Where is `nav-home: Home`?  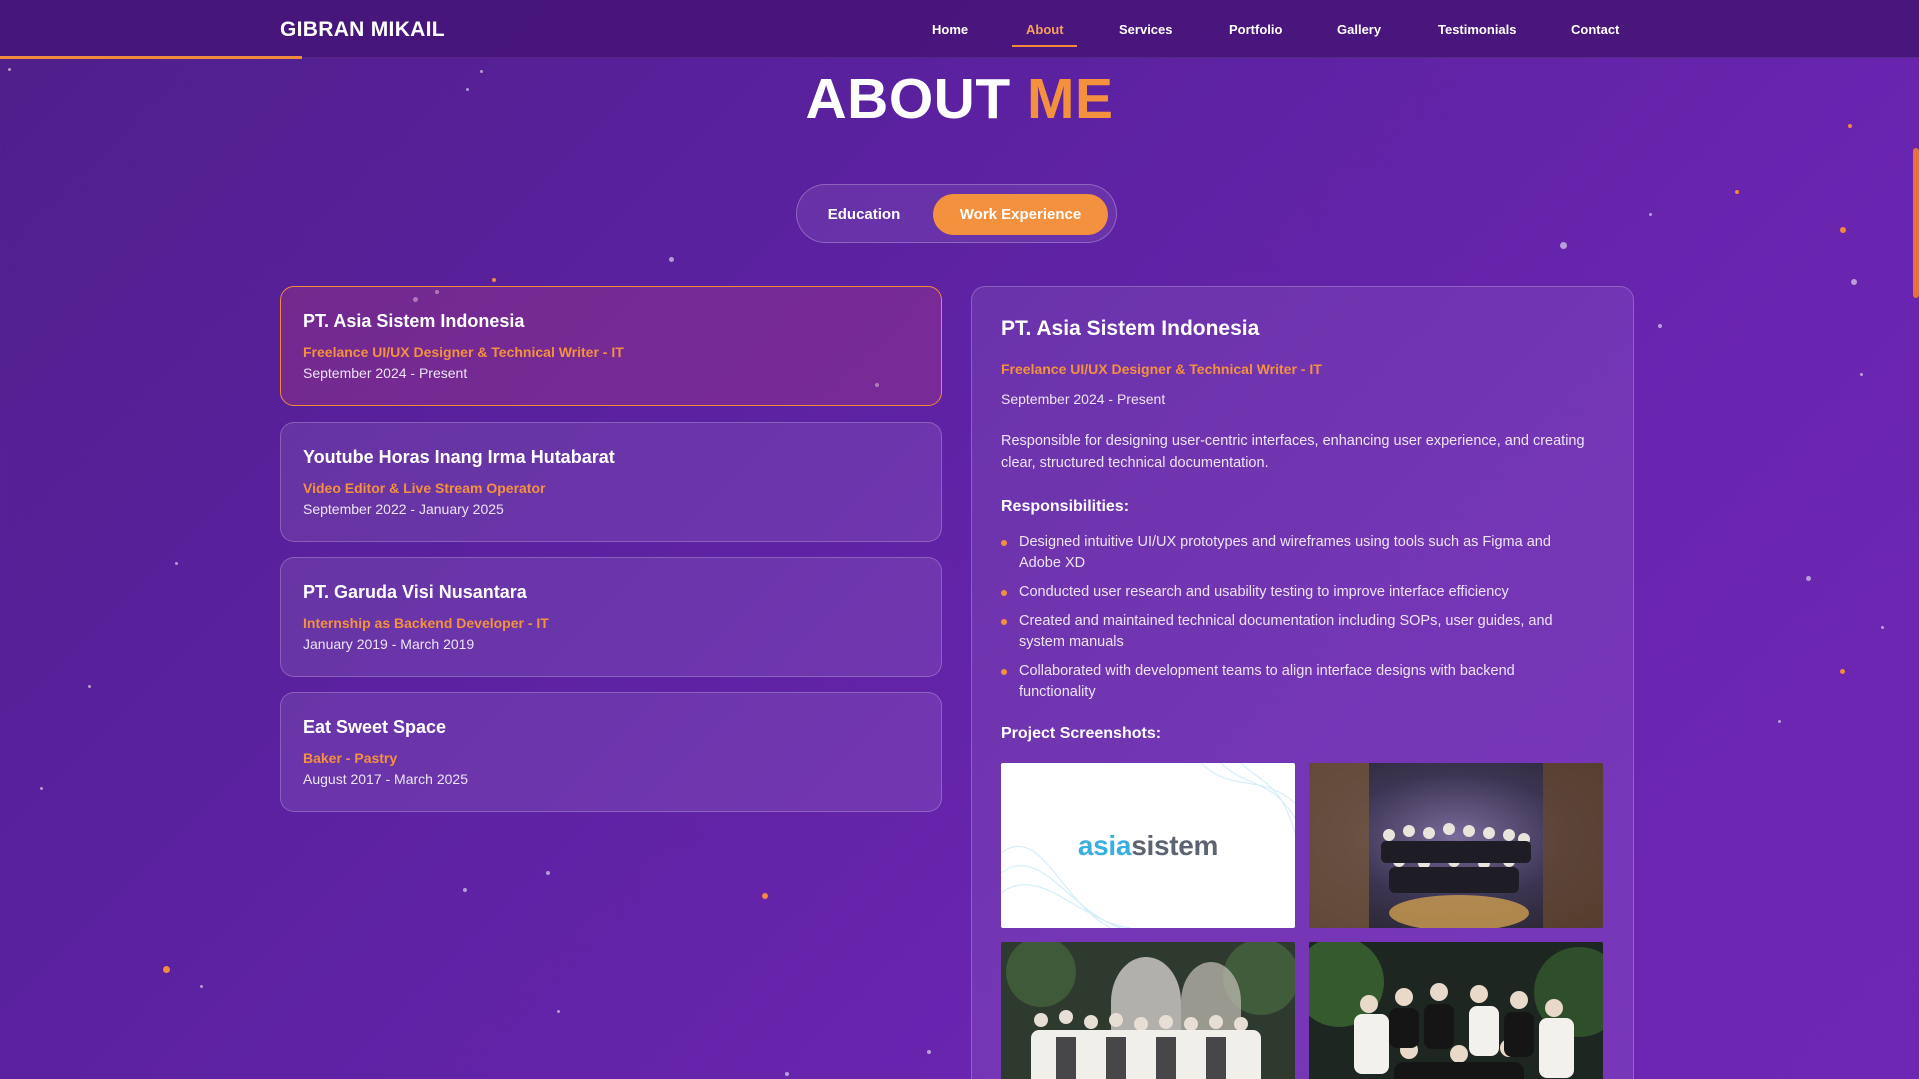
nav-home: Home is located at coordinates (950, 29).